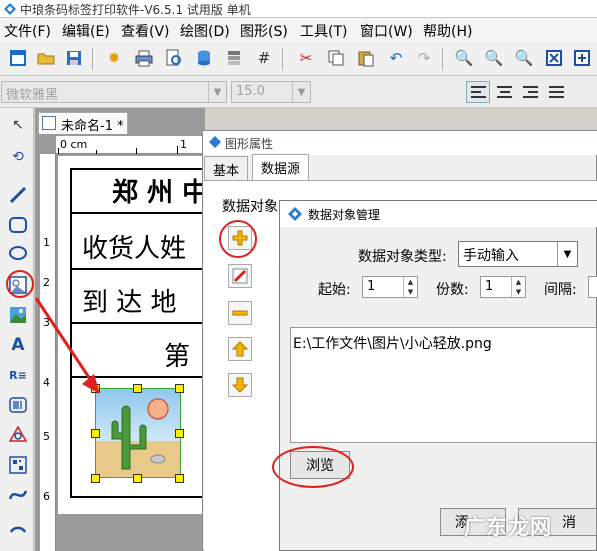 This screenshot has width=597, height=551. I want to click on annotation-arrow, so click(67, 345).